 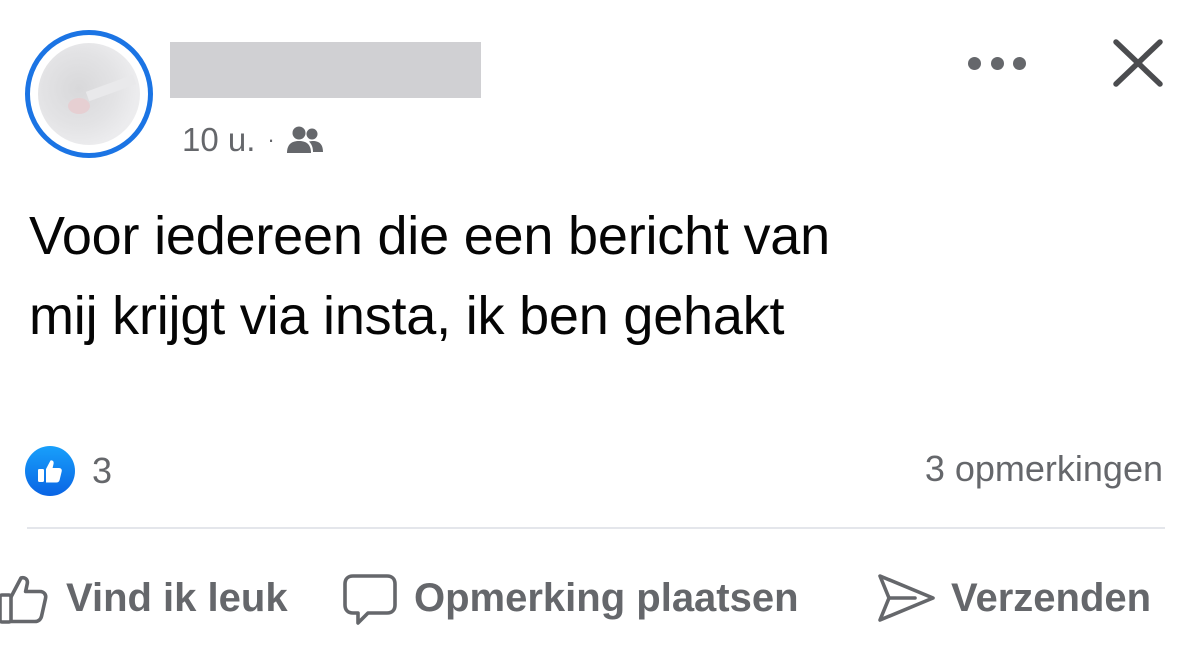 I want to click on send-icon, so click(x=906, y=598).